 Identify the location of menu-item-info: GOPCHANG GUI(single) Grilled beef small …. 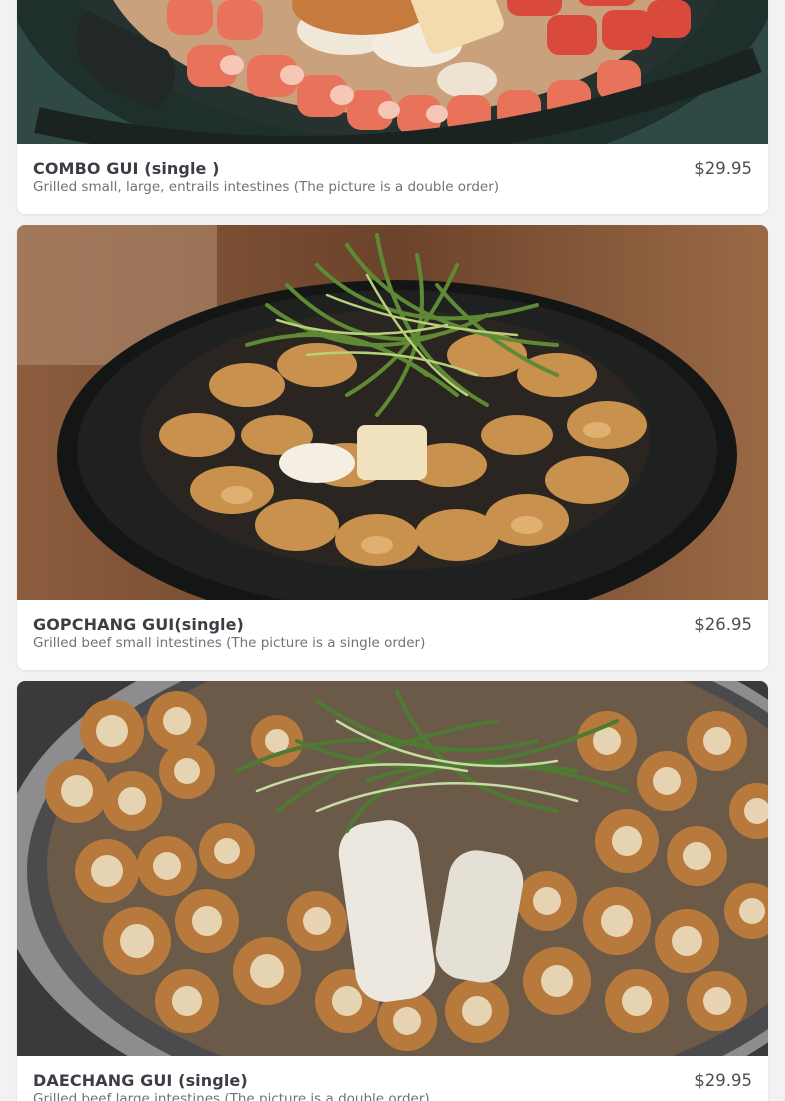
(392, 625).